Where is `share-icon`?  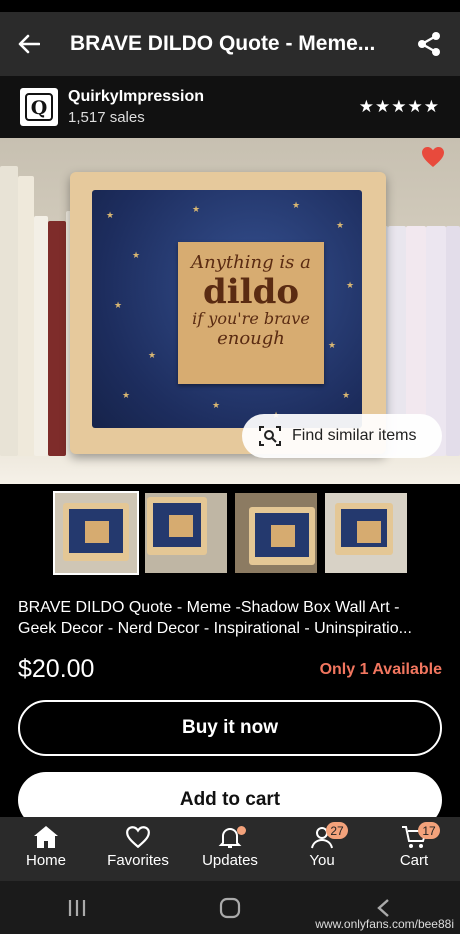
share-icon is located at coordinates (429, 44).